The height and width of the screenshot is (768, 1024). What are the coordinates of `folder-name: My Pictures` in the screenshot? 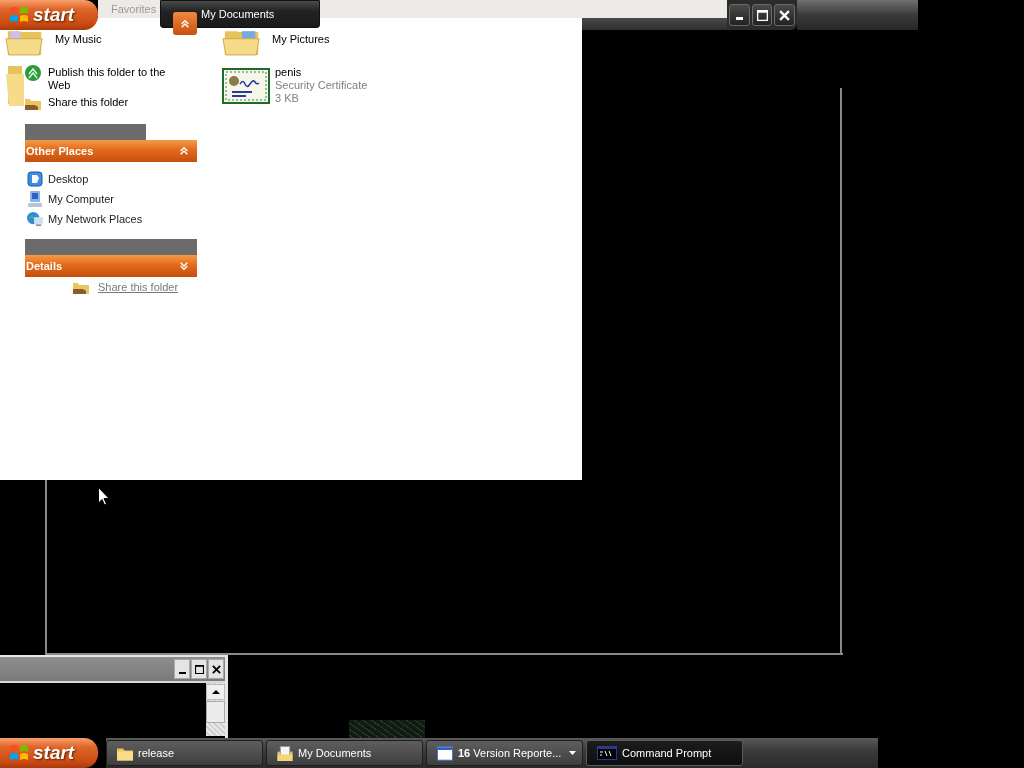 It's located at (301, 38).